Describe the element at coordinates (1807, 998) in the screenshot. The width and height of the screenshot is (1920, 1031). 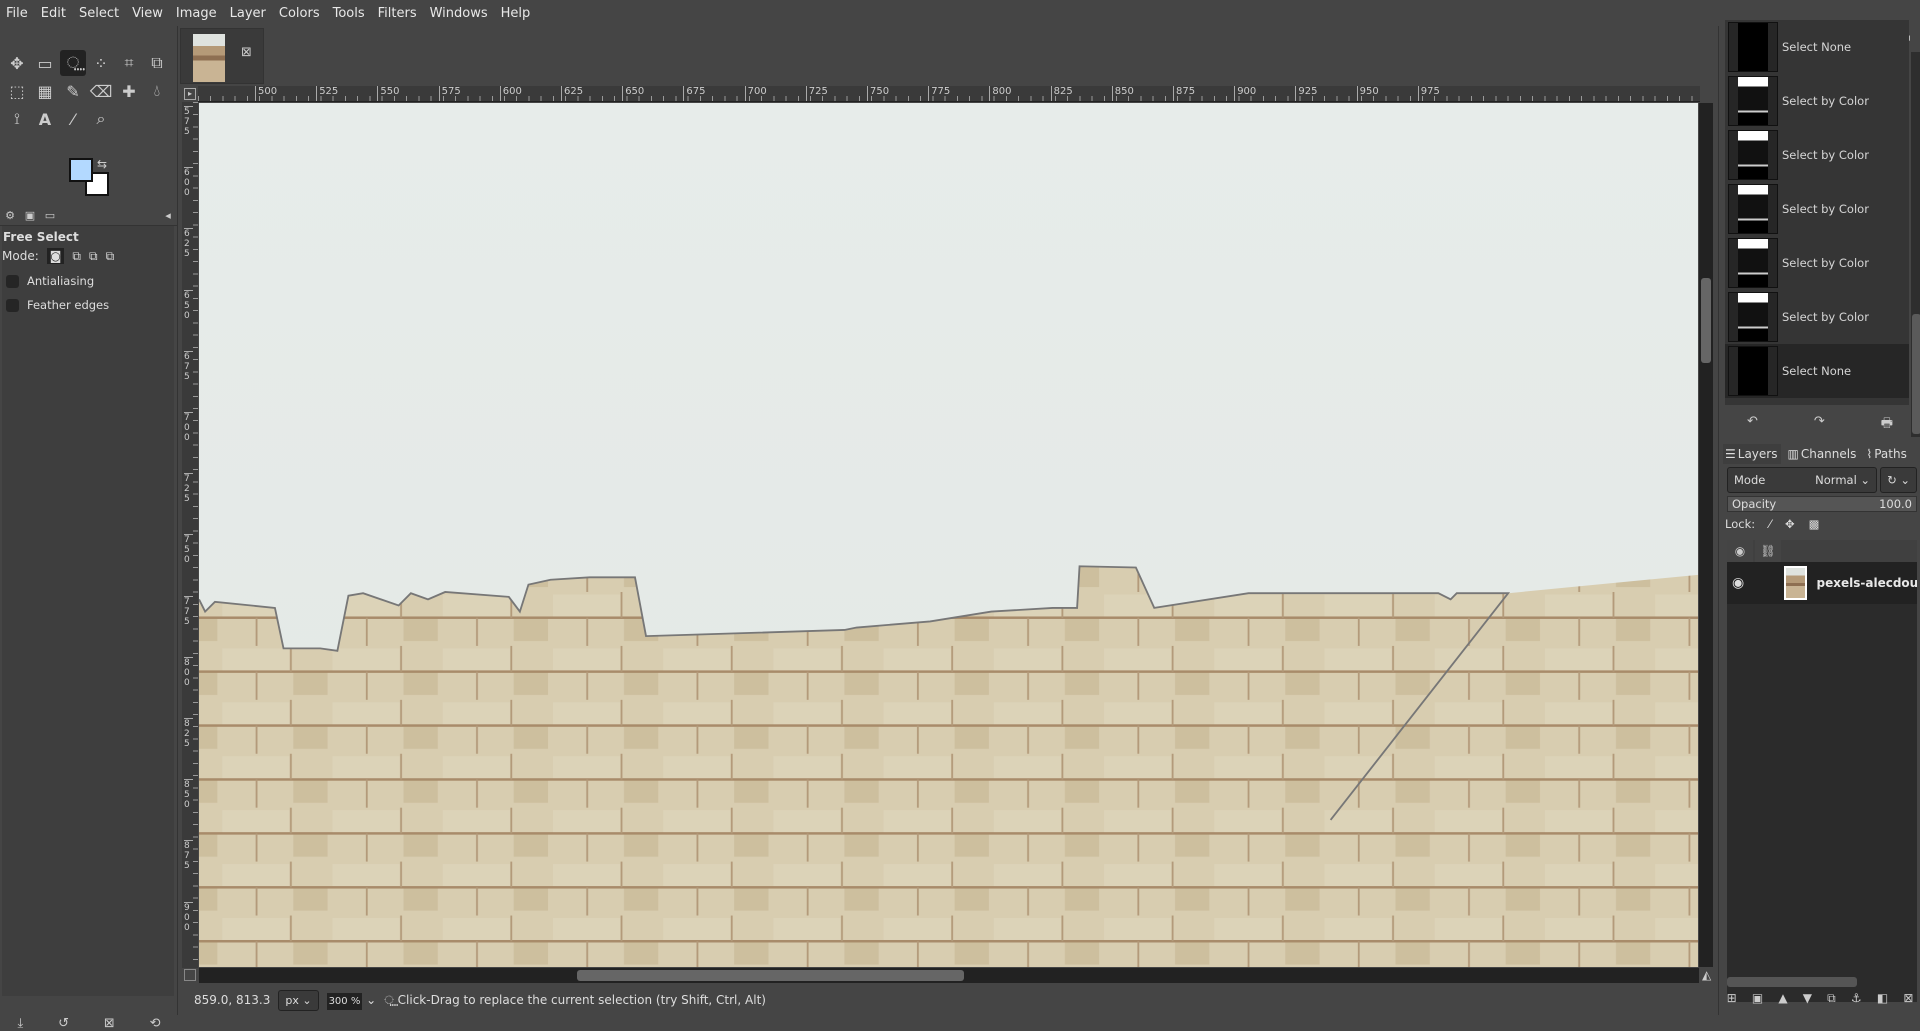
I see `lower-layer-icon: ▼` at that location.